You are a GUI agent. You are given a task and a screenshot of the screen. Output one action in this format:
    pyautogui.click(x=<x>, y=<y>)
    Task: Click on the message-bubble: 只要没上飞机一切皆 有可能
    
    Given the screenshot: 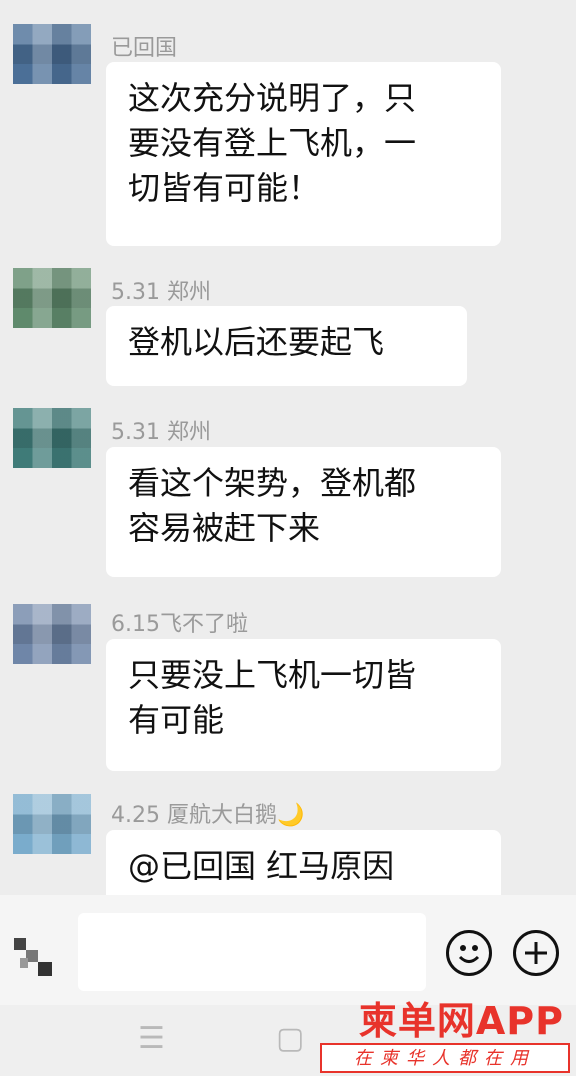 What is the action you would take?
    pyautogui.click(x=303, y=705)
    